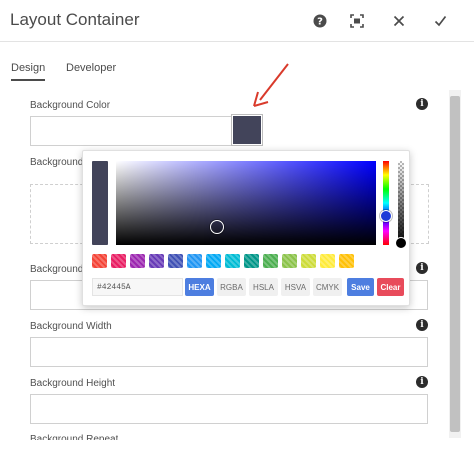 The image size is (474, 451). I want to click on help-button: ?, so click(320, 21).